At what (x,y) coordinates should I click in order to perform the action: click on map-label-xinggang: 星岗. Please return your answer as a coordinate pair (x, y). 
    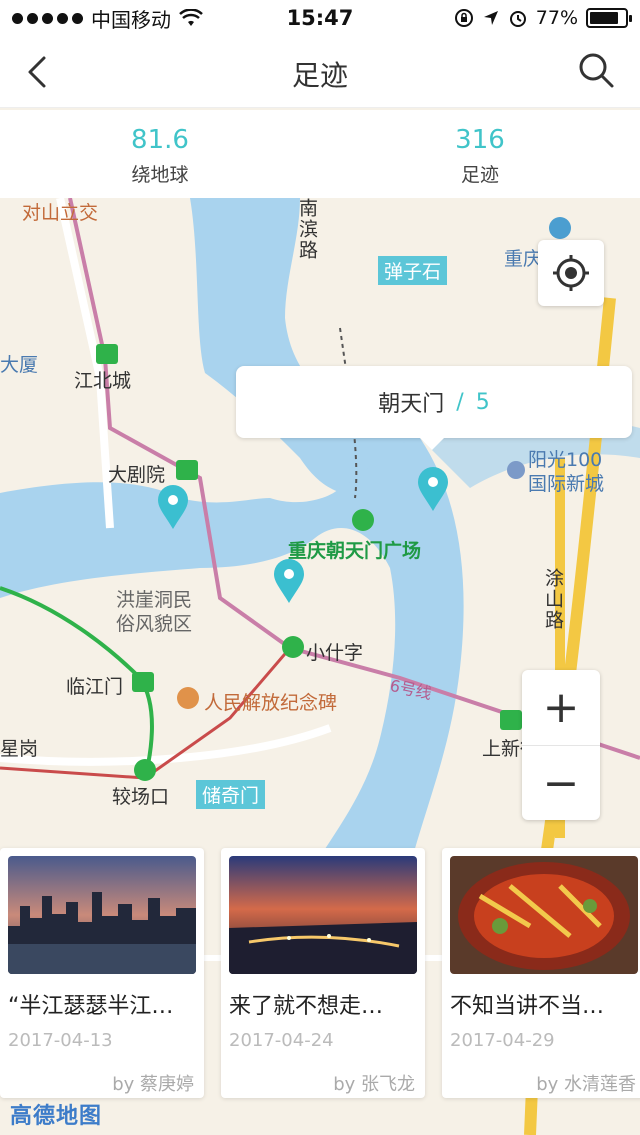
    Looking at the image, I should click on (19, 749).